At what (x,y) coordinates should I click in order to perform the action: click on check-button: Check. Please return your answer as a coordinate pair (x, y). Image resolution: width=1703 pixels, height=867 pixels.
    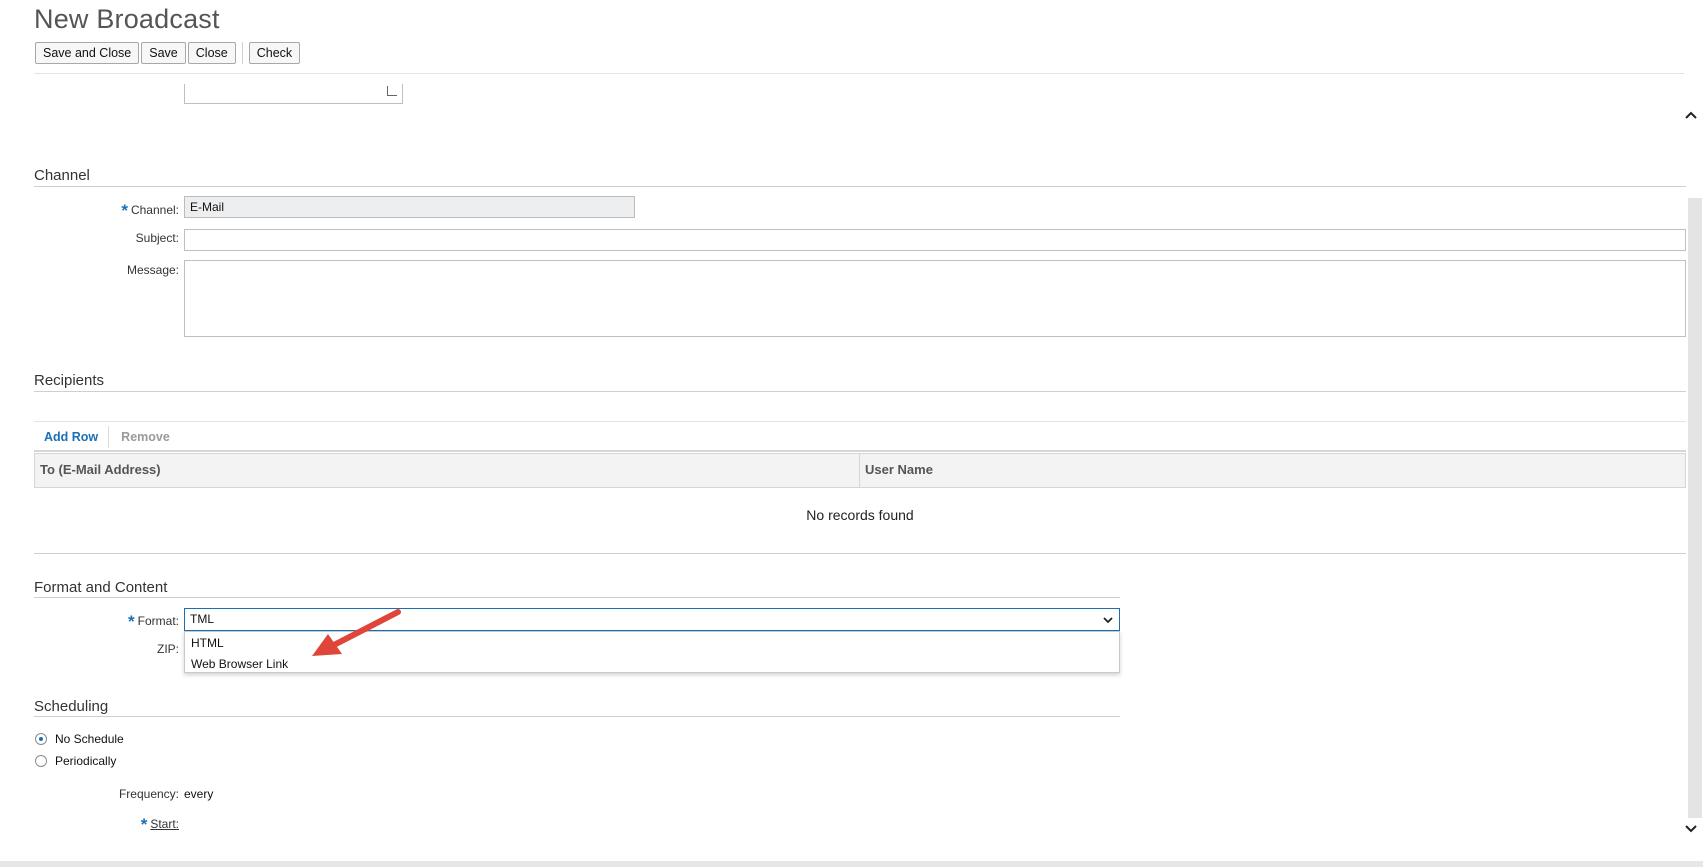
    Looking at the image, I should click on (274, 53).